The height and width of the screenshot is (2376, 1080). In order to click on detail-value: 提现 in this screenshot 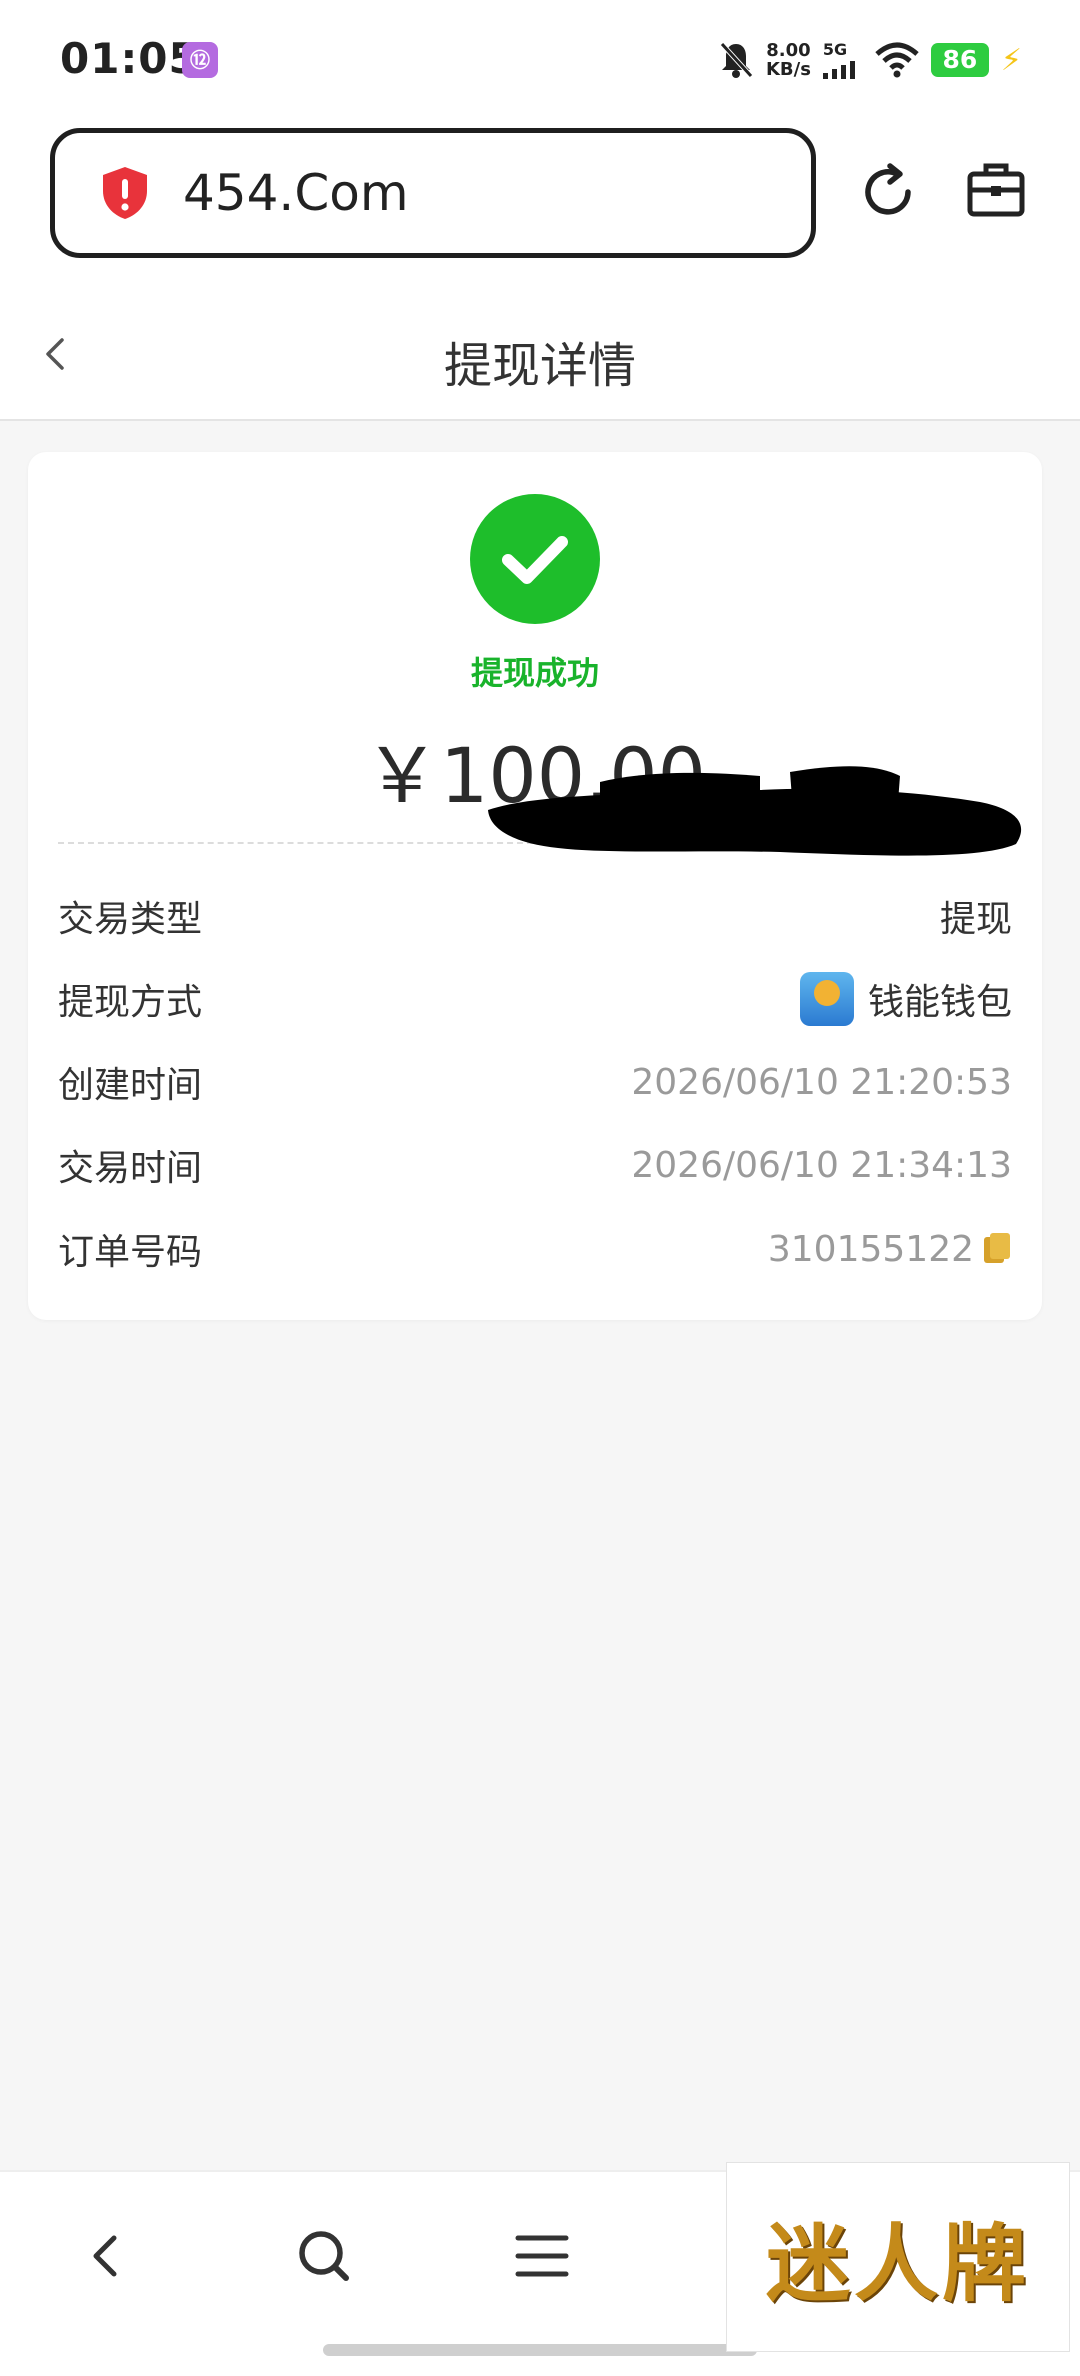, I will do `click(975, 919)`.